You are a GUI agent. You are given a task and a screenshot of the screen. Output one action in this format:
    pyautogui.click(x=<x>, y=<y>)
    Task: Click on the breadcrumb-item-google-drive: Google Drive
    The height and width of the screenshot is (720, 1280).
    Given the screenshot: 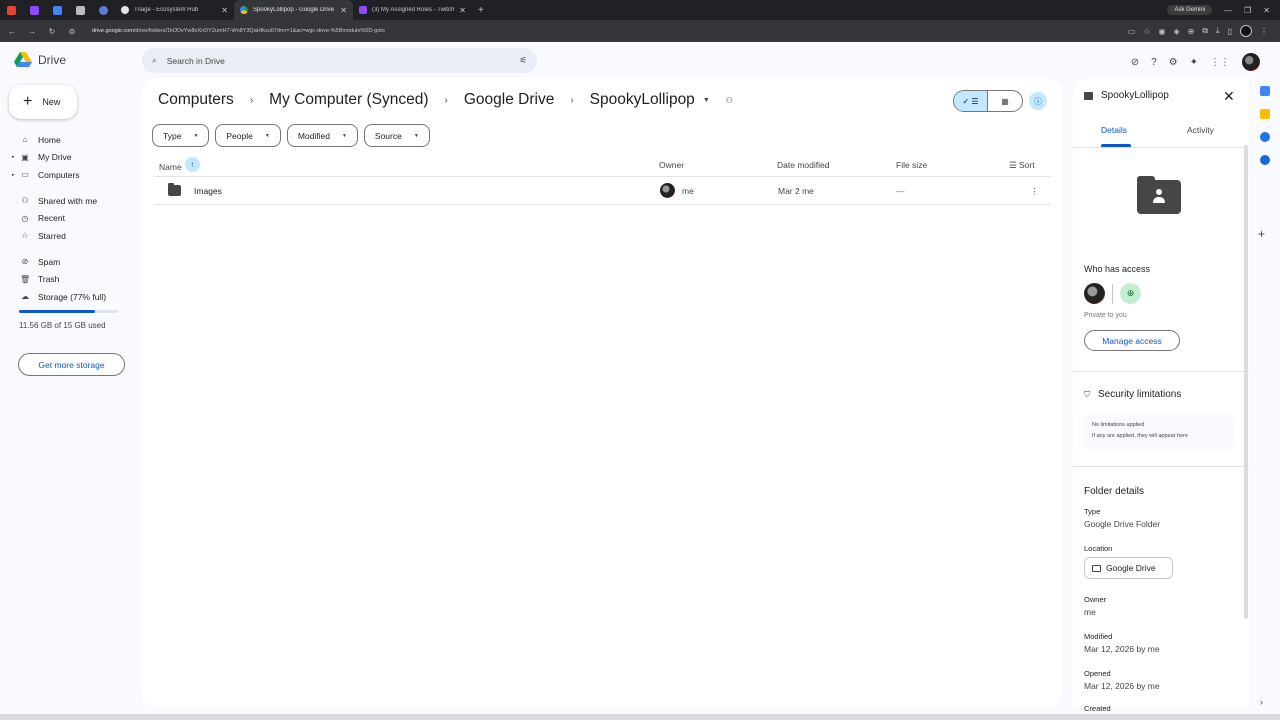 What is the action you would take?
    pyautogui.click(x=509, y=100)
    